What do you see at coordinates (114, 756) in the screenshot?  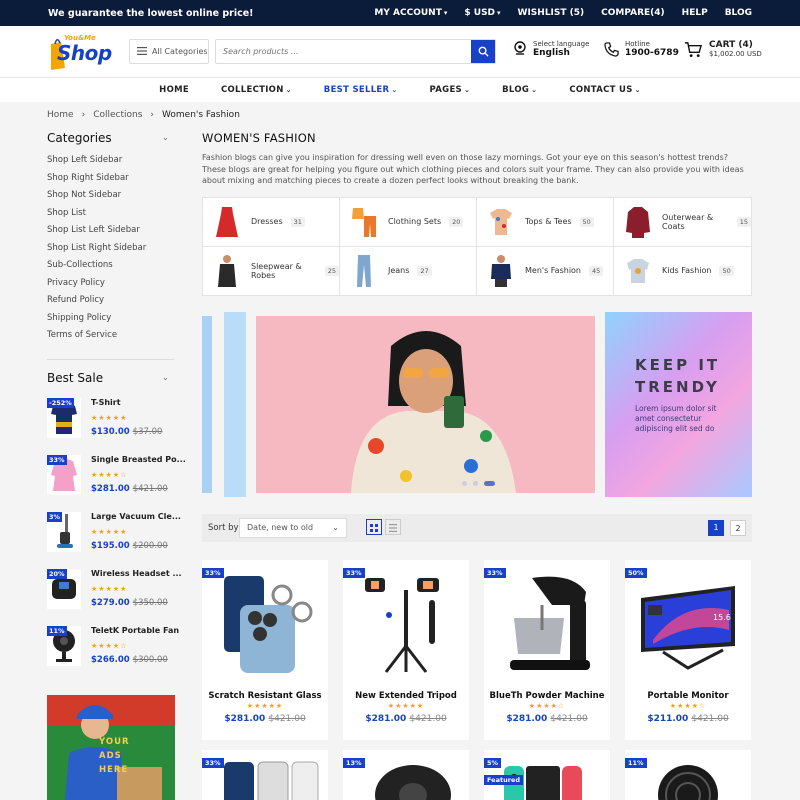 I see `ad-text: YOUR ADS HERE` at bounding box center [114, 756].